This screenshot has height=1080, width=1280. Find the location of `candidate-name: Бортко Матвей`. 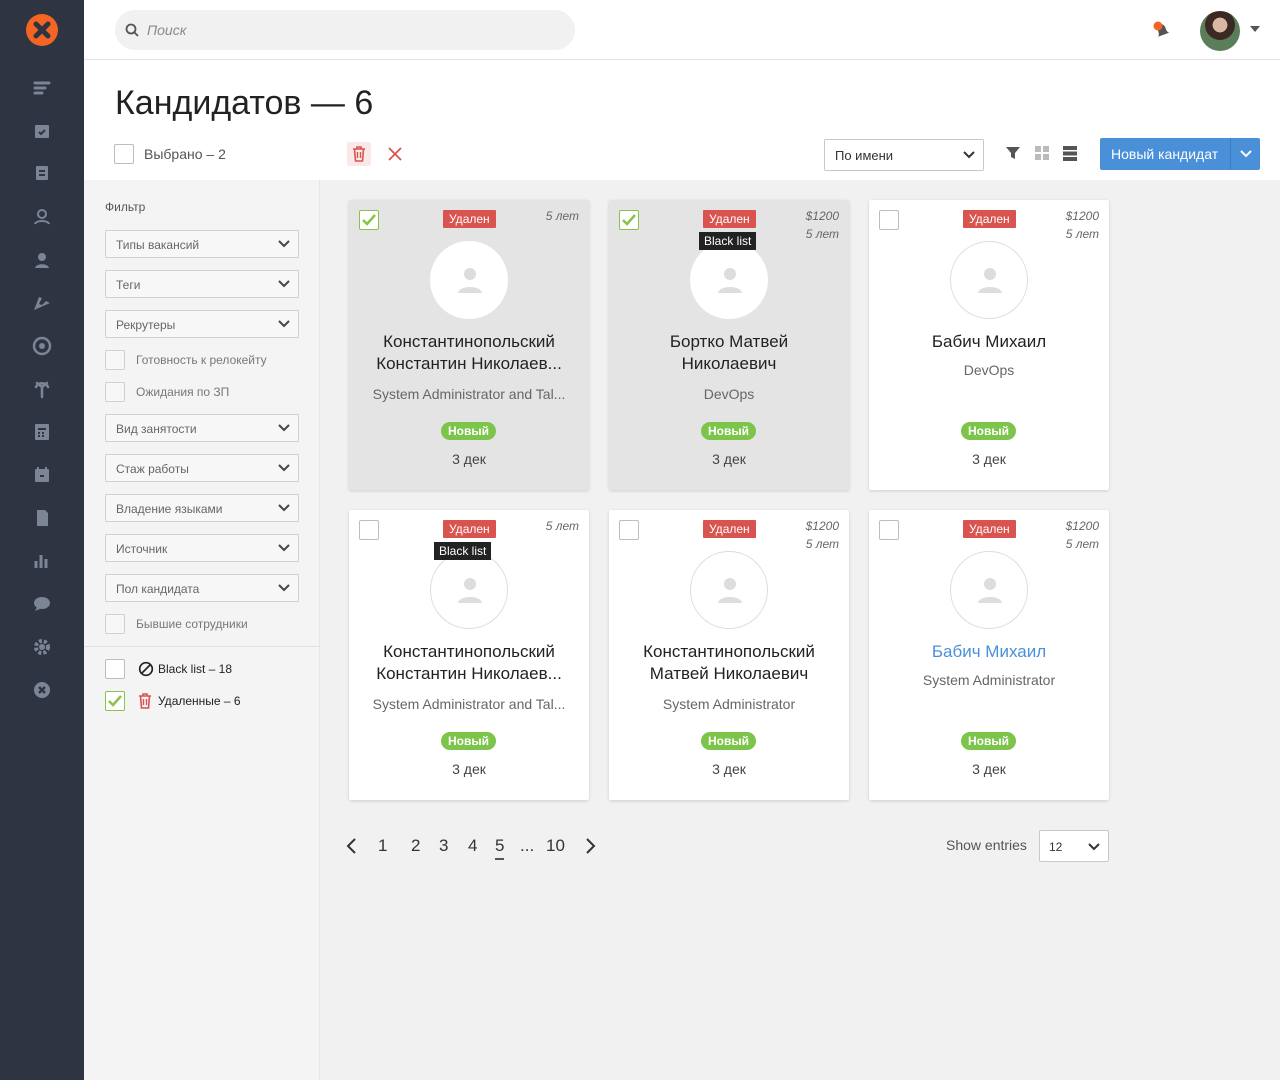

candidate-name: Бортко Матвей is located at coordinates (729, 342).